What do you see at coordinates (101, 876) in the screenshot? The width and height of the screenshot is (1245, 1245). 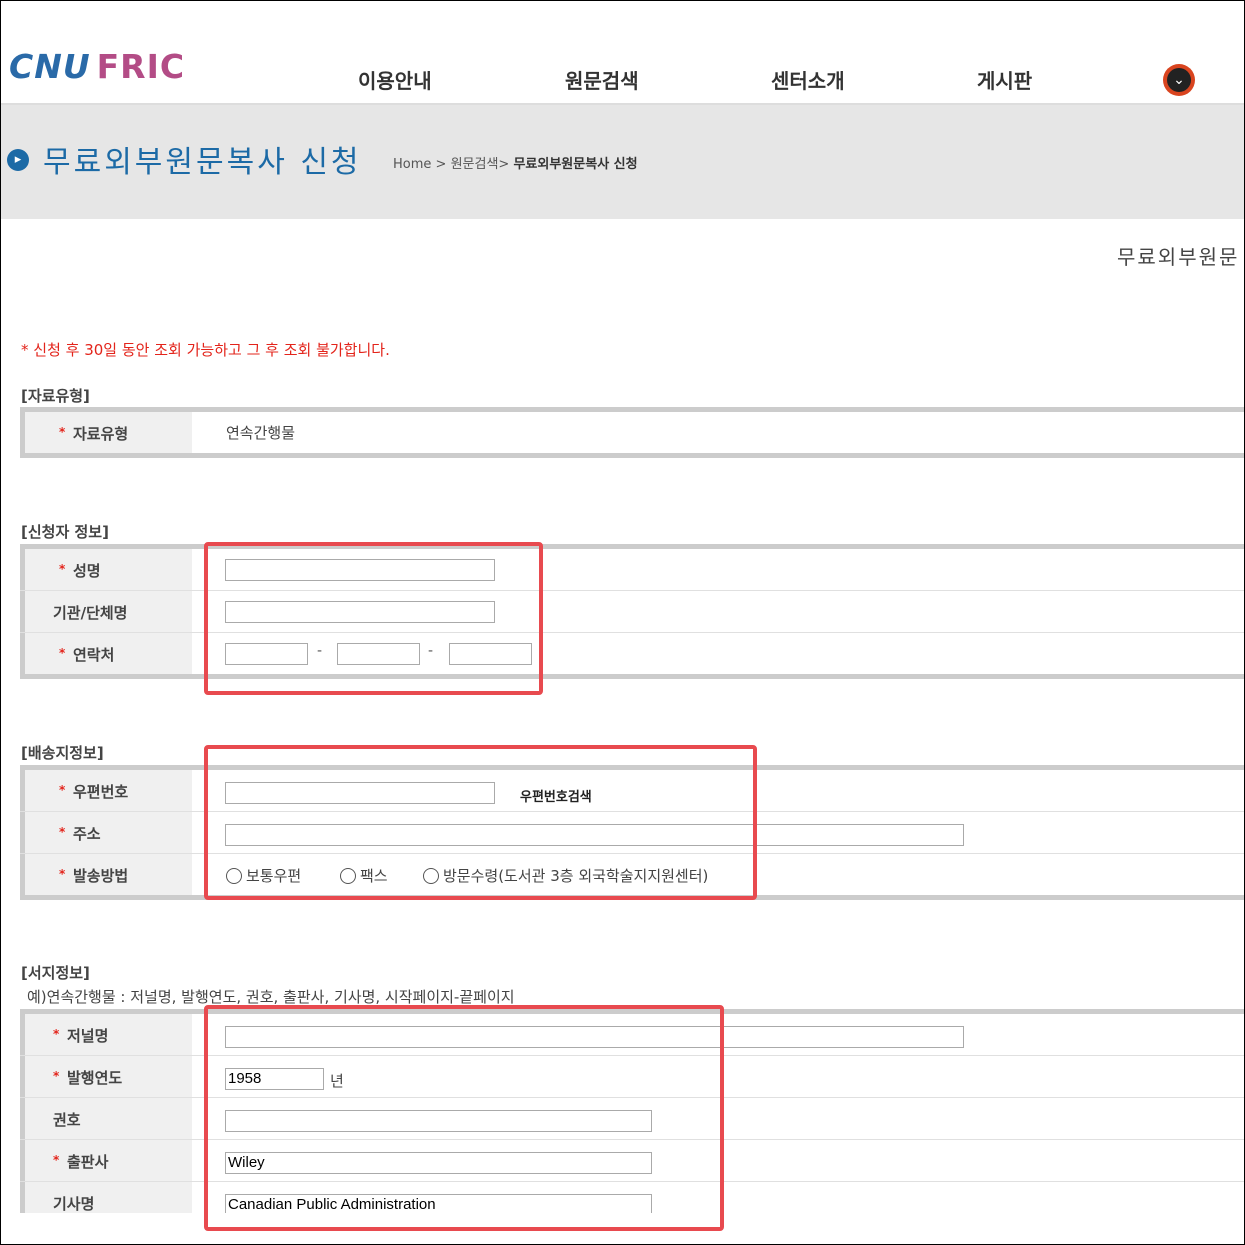 I see `shipping-method-label: 발송방법` at bounding box center [101, 876].